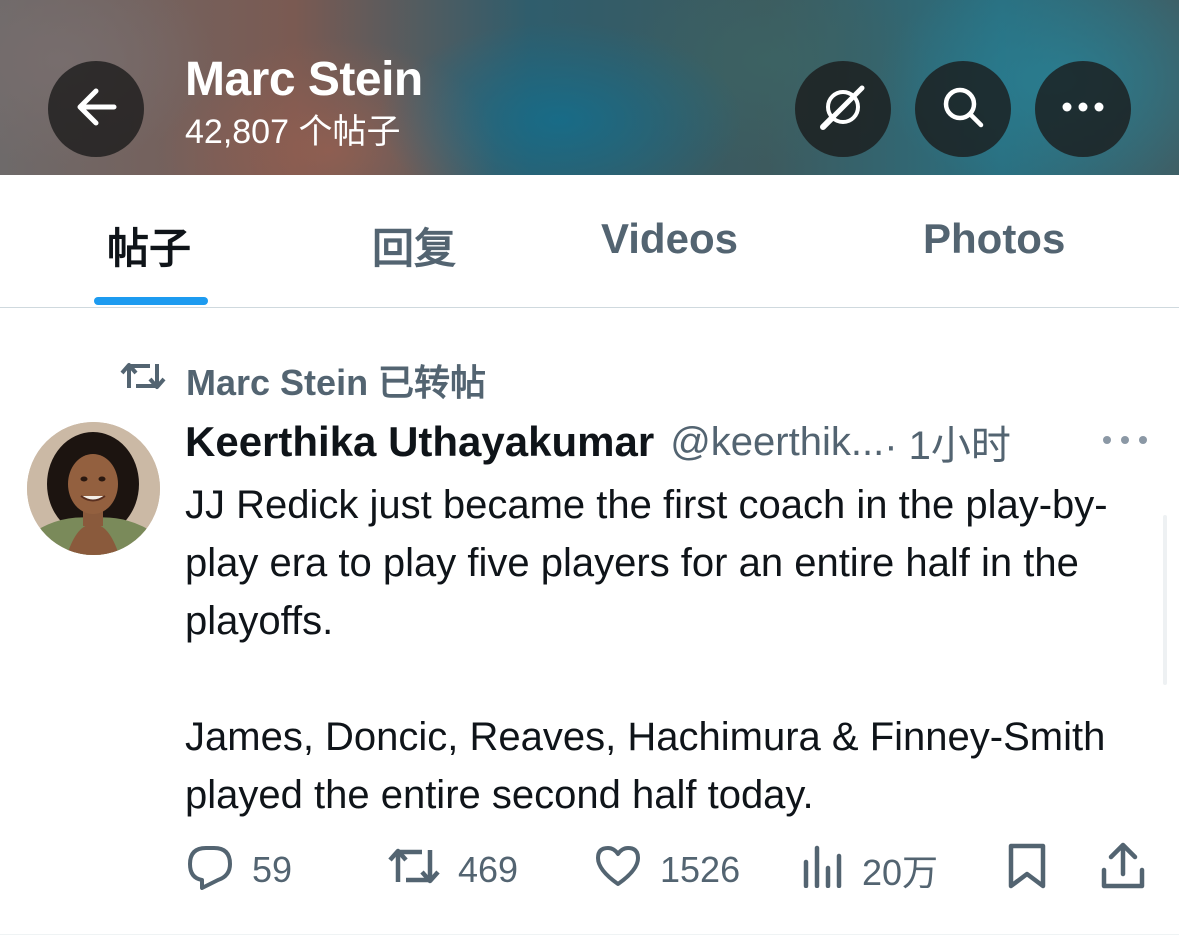 Image resolution: width=1179 pixels, height=943 pixels. I want to click on grok-icon, so click(843, 109).